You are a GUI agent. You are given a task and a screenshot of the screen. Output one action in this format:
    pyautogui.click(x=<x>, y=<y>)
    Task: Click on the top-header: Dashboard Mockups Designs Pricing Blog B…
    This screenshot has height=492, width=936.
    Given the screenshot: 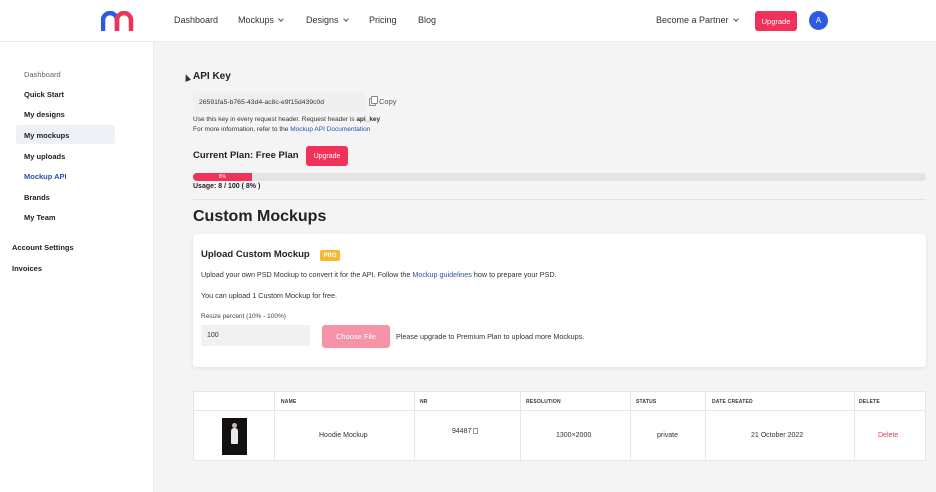 What is the action you would take?
    pyautogui.click(x=468, y=21)
    